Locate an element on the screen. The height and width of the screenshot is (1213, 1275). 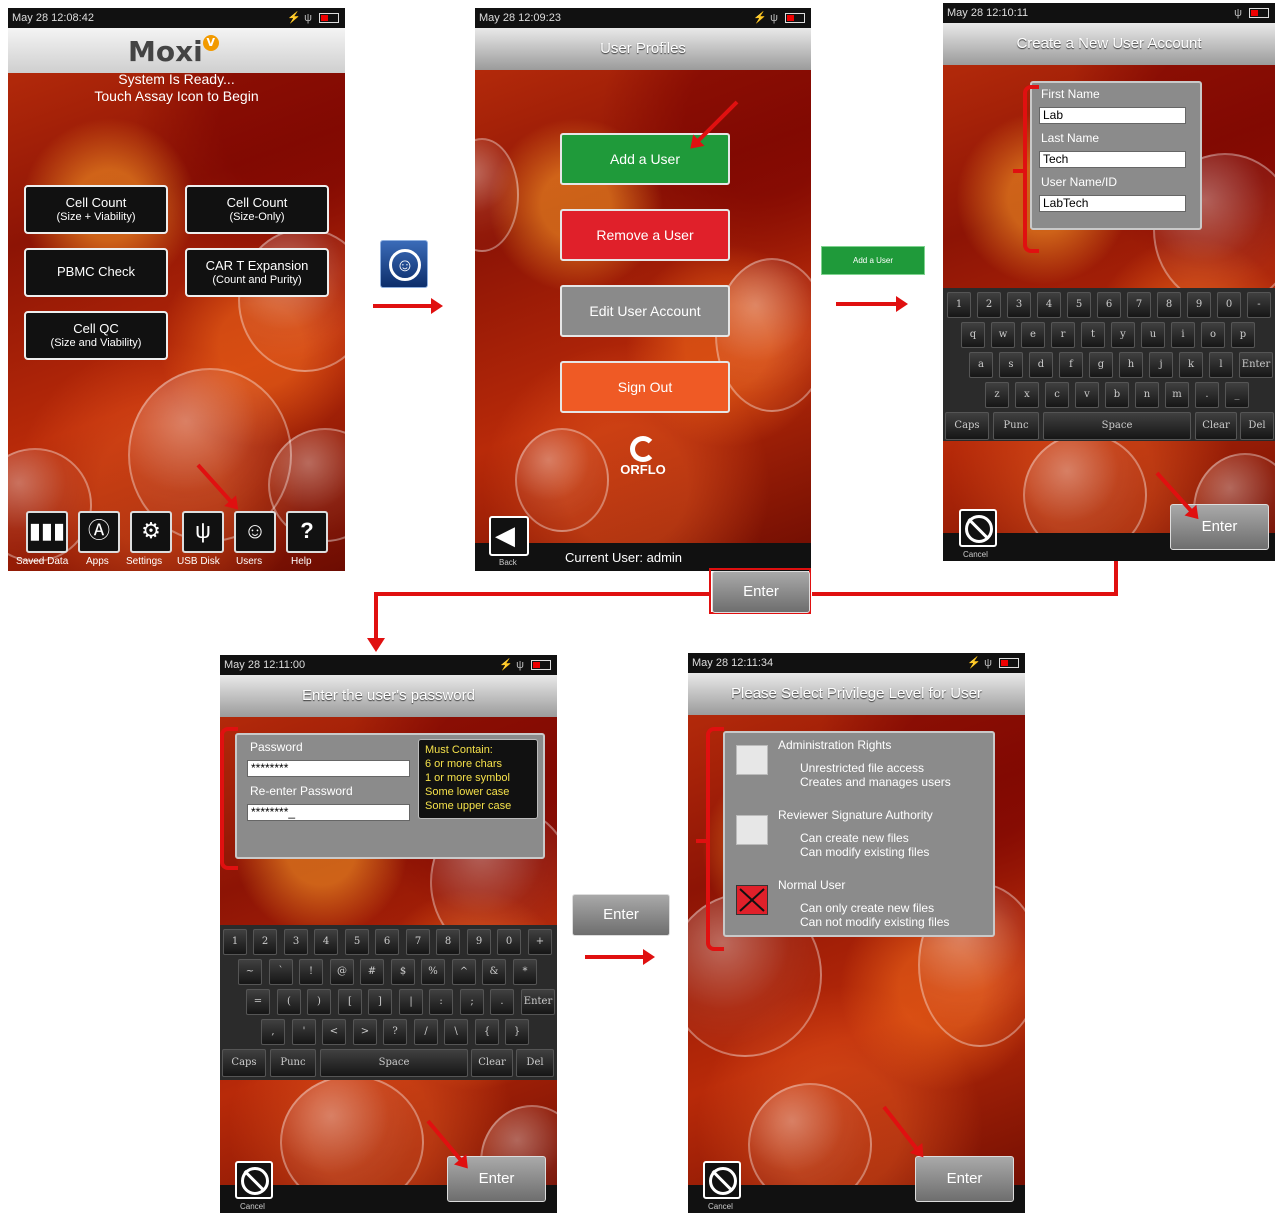
normal-user-checkbox is located at coordinates (752, 900).